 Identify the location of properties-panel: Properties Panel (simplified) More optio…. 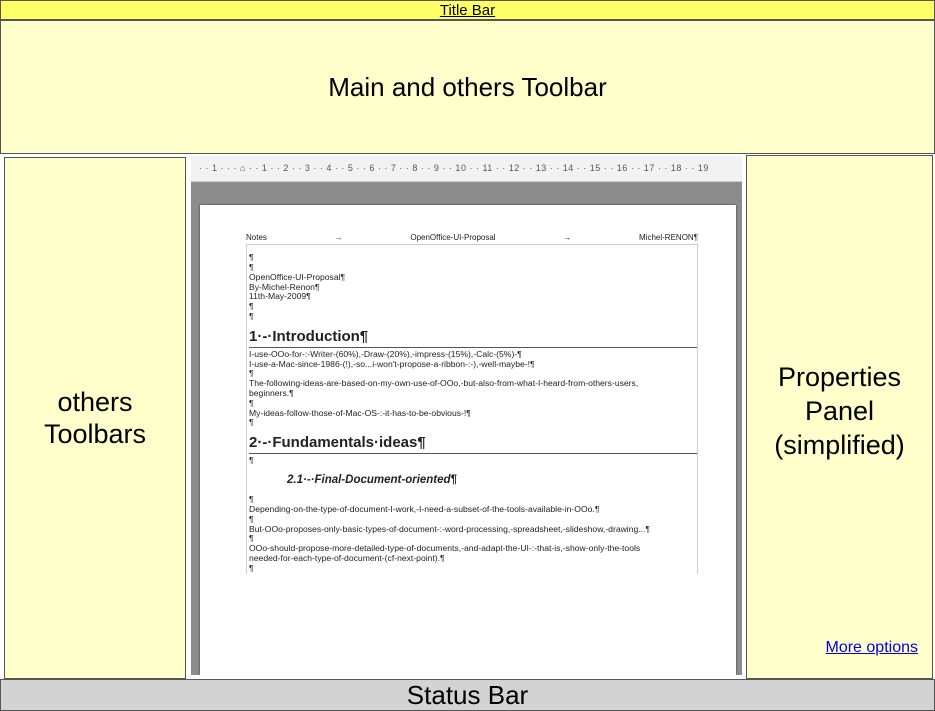
(839, 417).